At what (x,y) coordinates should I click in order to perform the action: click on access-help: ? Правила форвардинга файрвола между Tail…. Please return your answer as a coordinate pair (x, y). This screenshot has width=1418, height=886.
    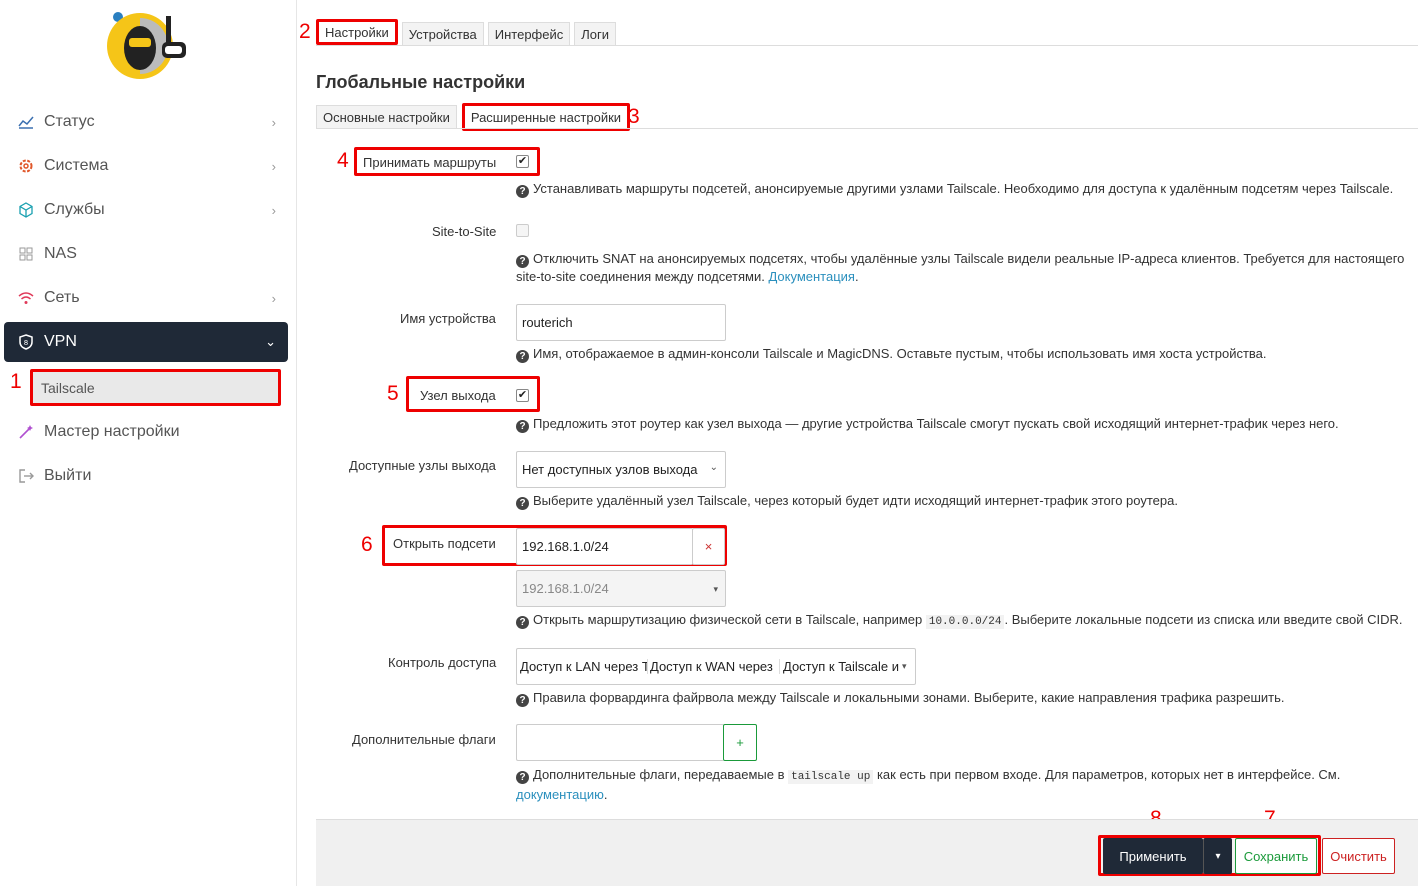
    Looking at the image, I should click on (900, 698).